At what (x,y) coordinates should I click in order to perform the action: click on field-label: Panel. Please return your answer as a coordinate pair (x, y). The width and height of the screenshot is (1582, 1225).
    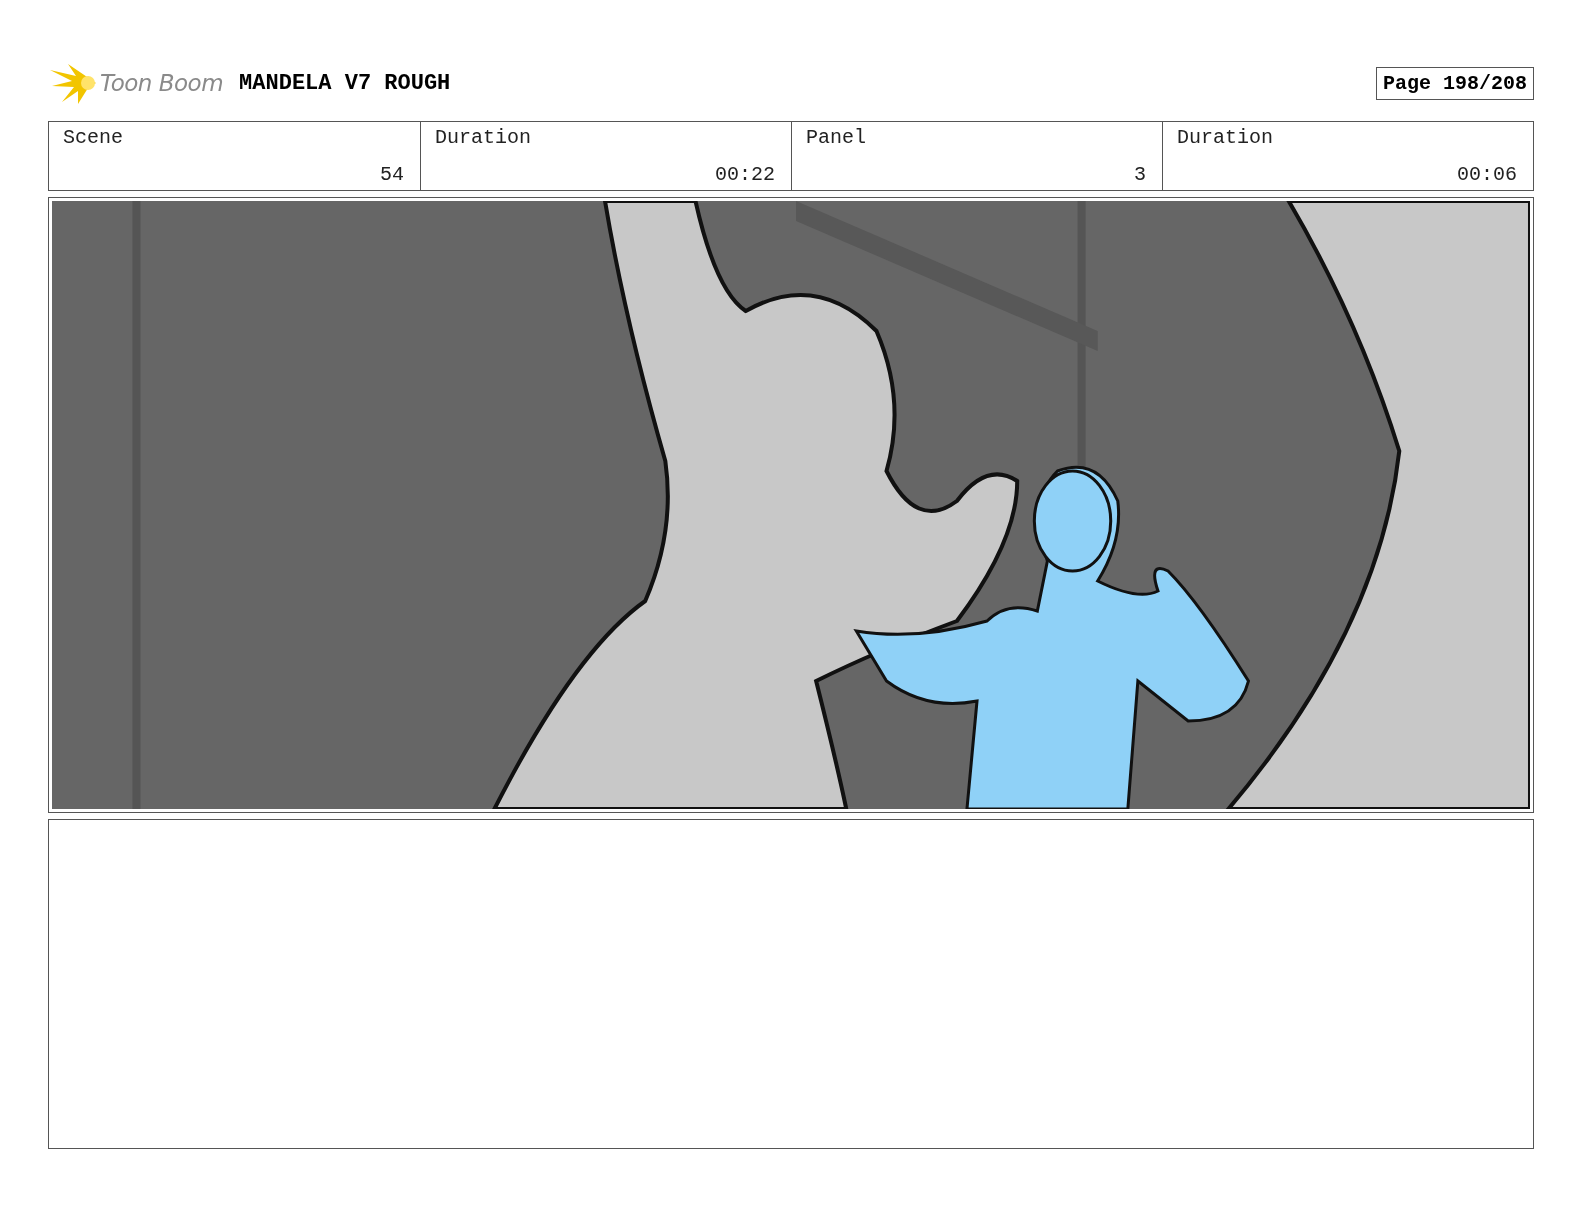
    Looking at the image, I should click on (836, 137).